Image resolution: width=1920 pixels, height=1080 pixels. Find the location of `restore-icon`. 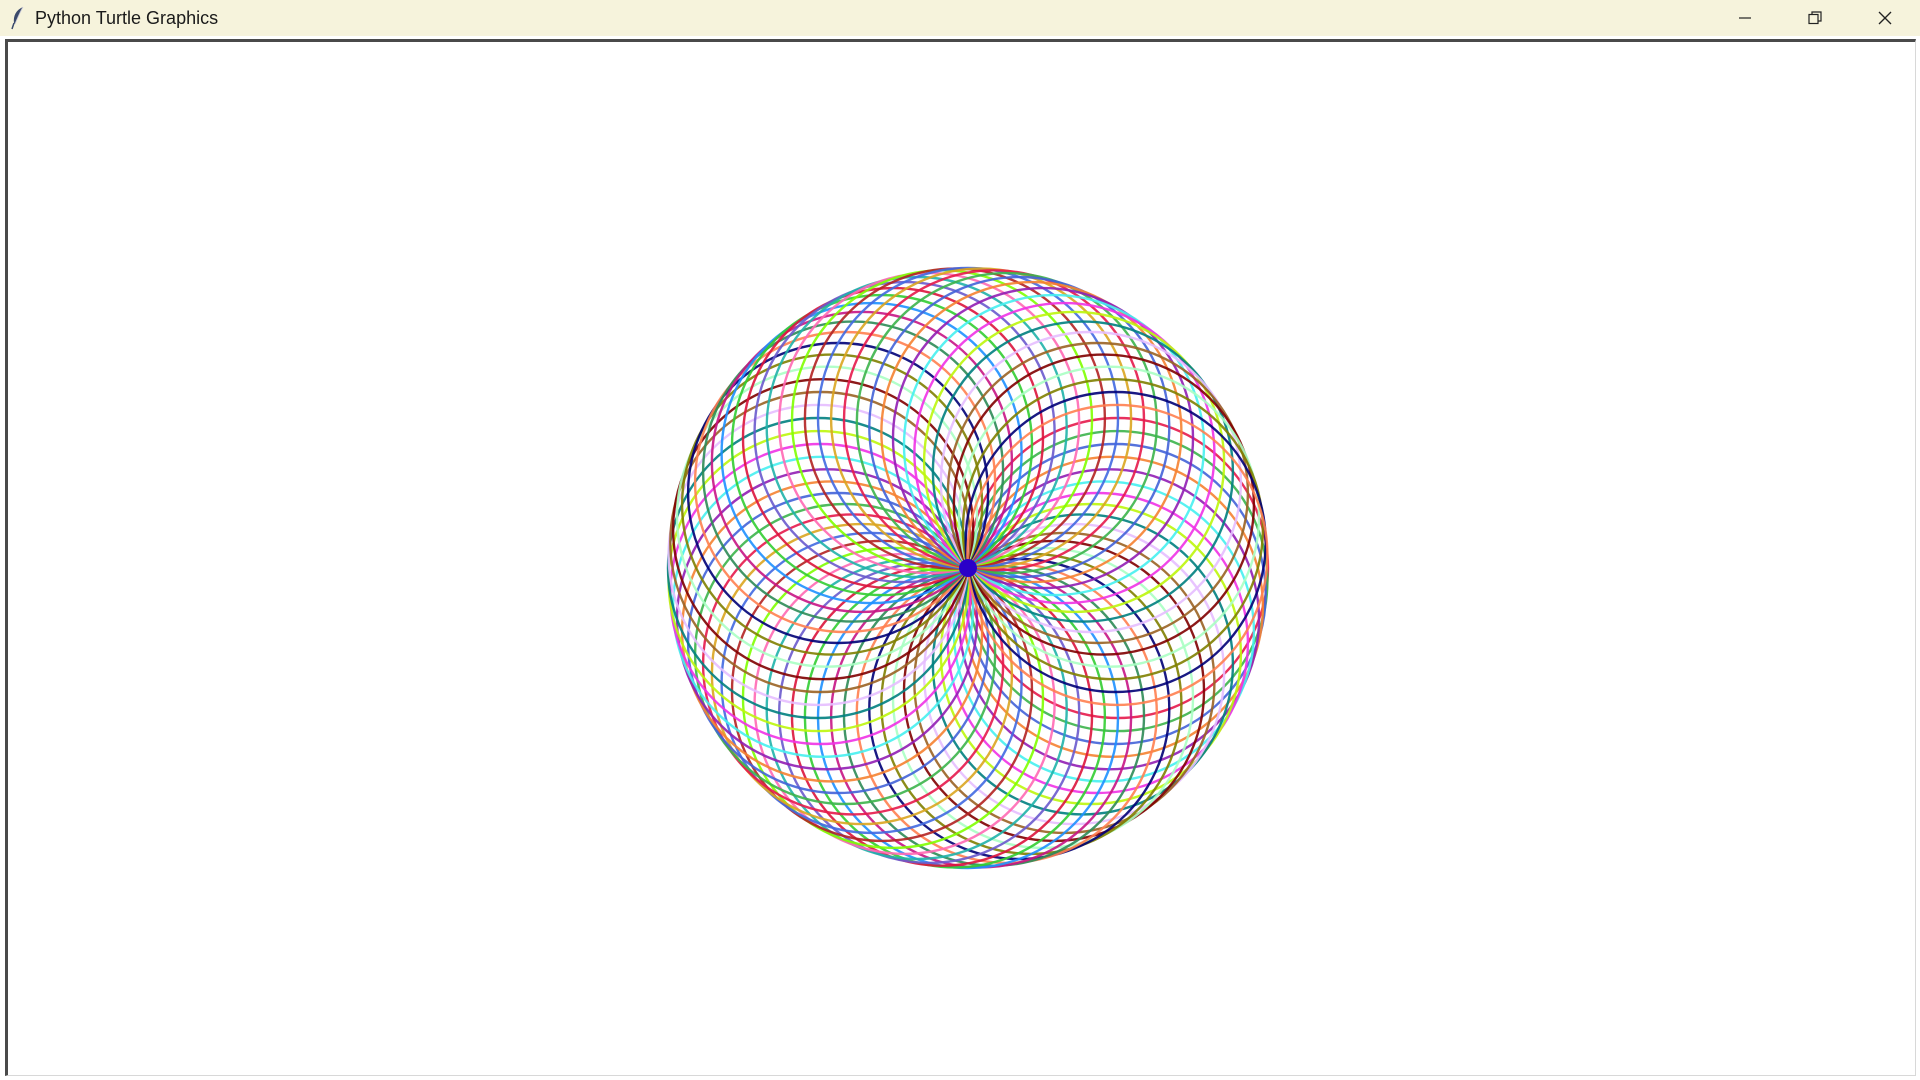

restore-icon is located at coordinates (1815, 18).